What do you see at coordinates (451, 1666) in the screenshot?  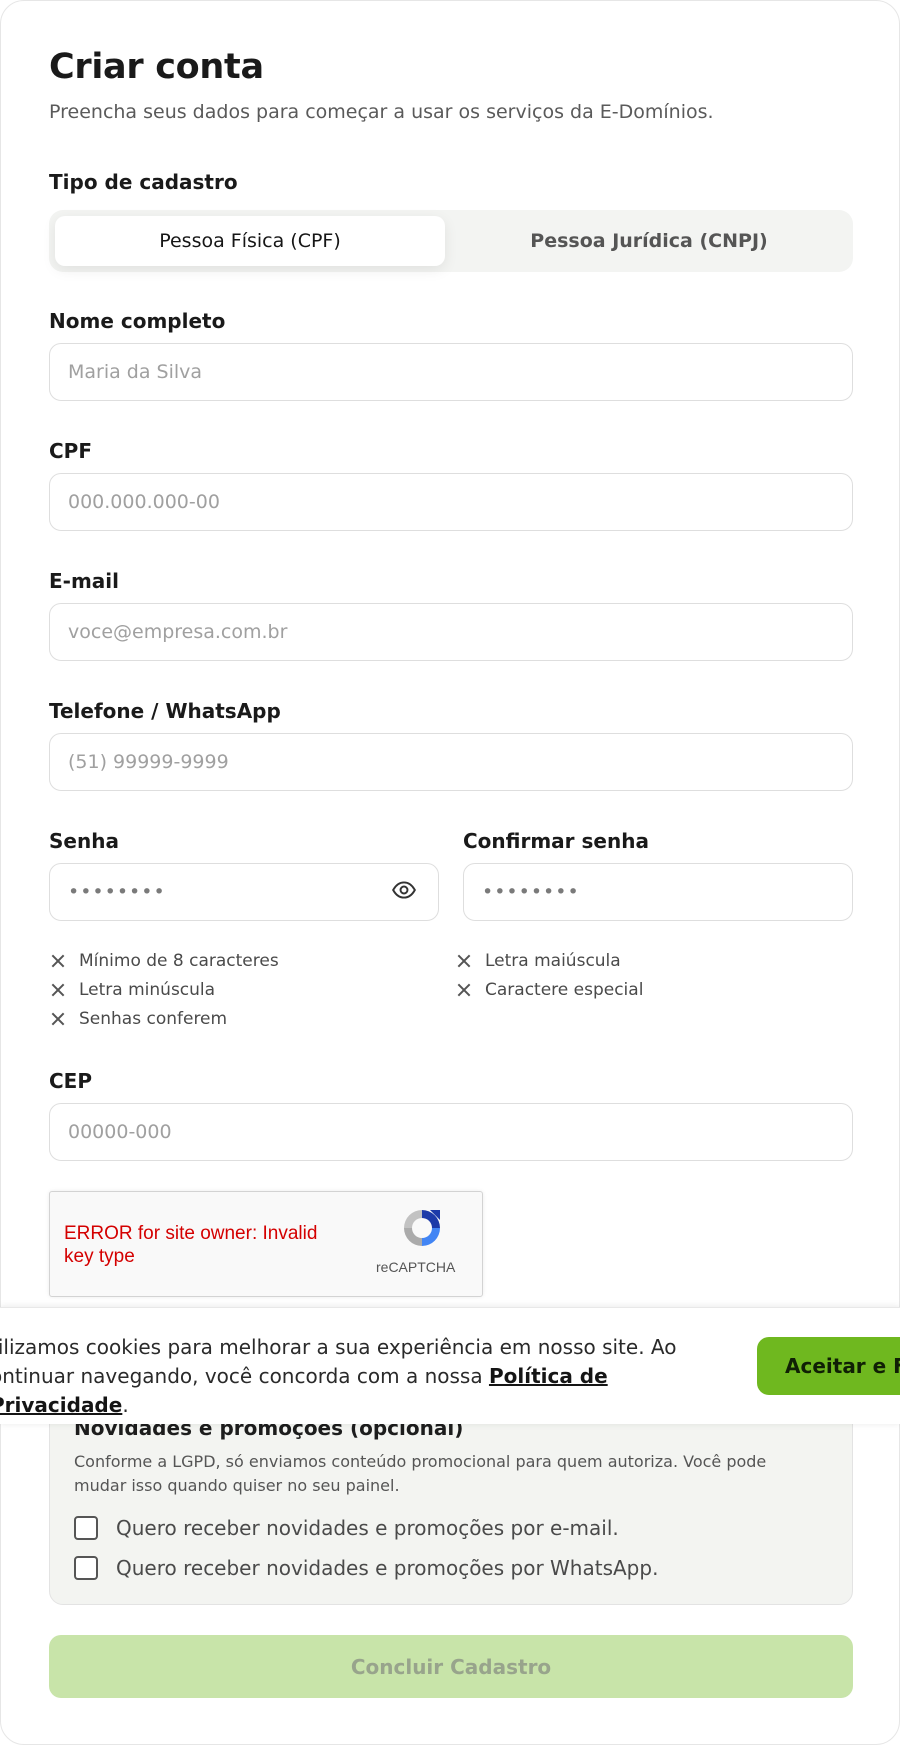 I see `submit-button: Concluir Cadastro` at bounding box center [451, 1666].